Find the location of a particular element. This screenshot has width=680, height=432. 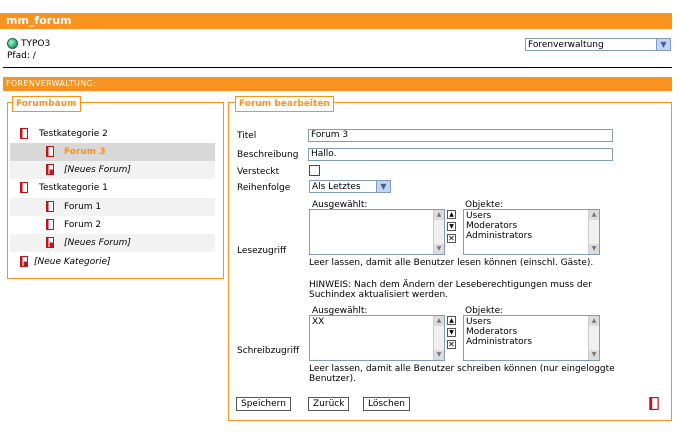

tree-item-forum: Forum 1 is located at coordinates (112, 207).